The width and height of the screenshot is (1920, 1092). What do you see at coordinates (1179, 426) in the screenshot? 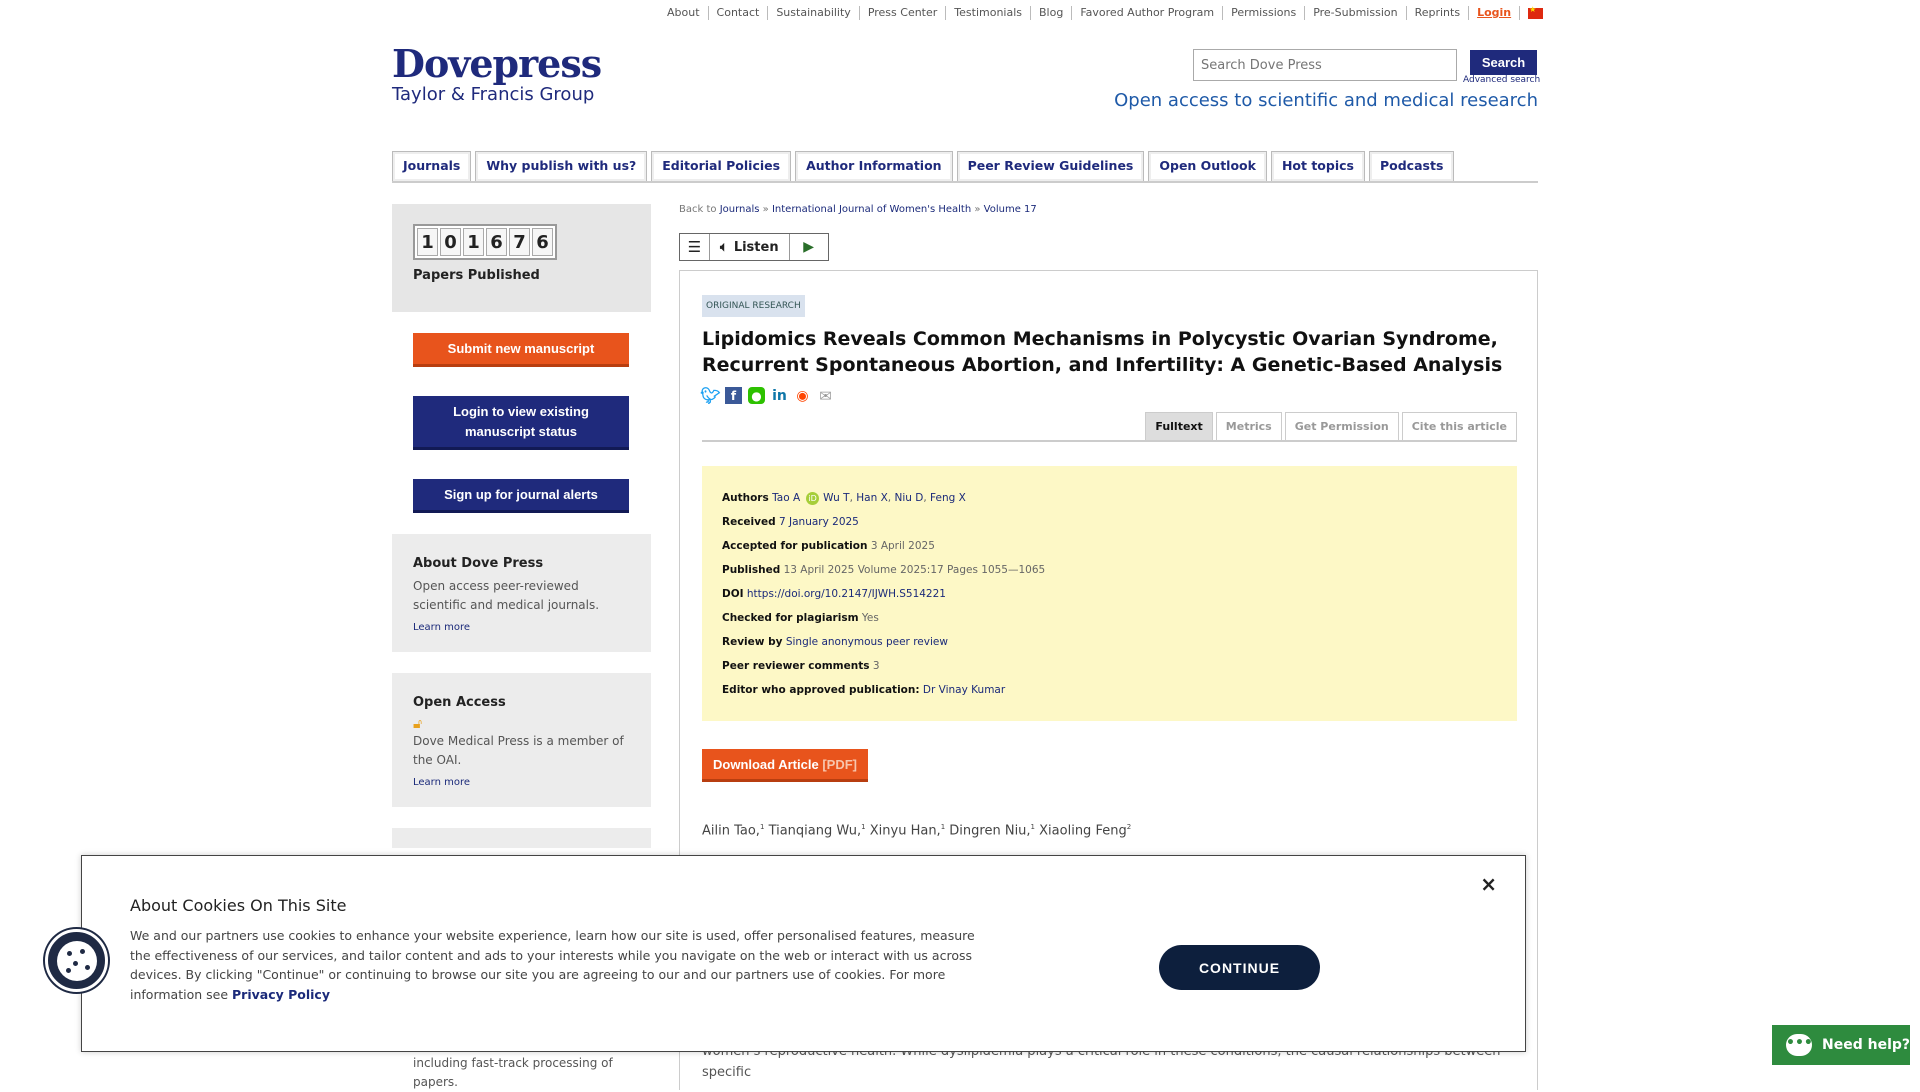
I see `tab-fulltext: Fulltext` at bounding box center [1179, 426].